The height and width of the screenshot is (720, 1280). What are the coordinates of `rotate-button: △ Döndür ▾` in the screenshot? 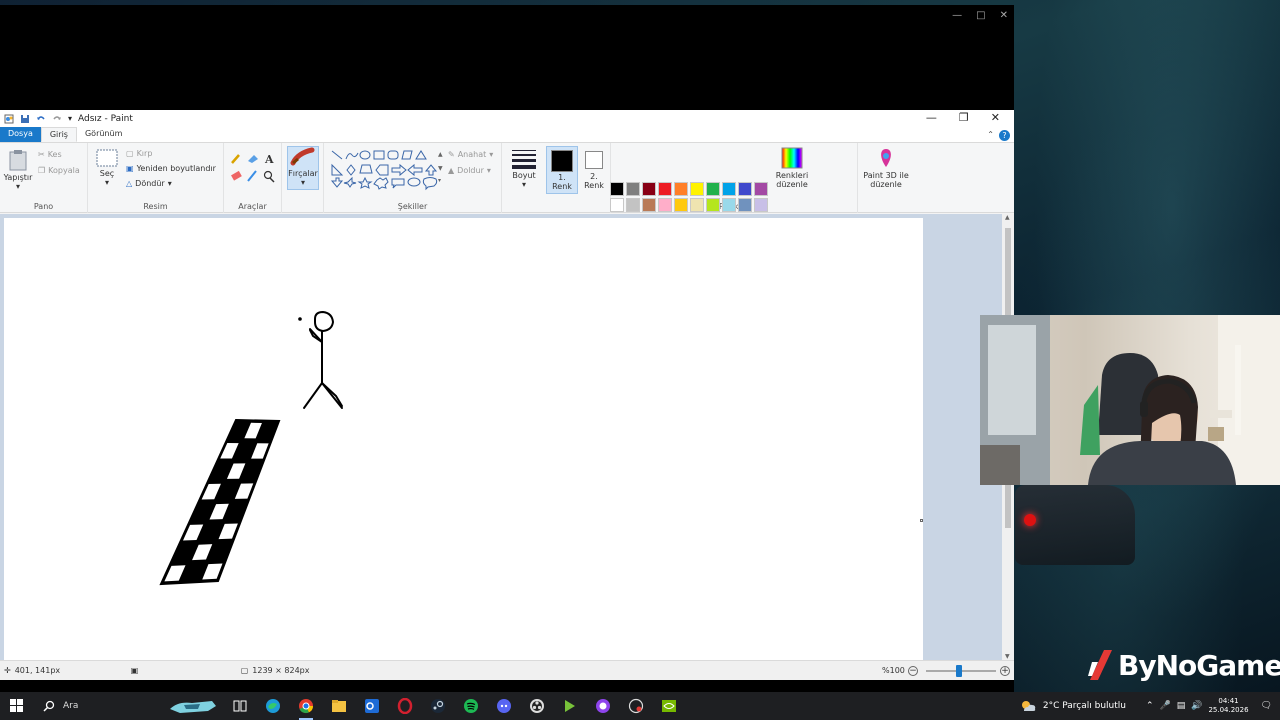 It's located at (149, 183).